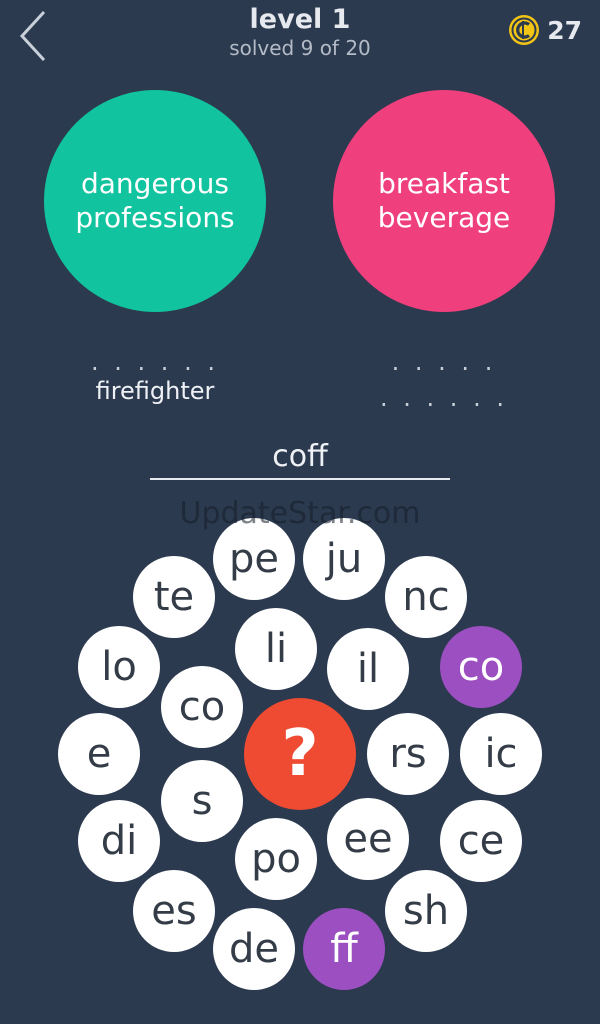 The height and width of the screenshot is (1024, 600). Describe the element at coordinates (368, 669) in the screenshot. I see `tile-il: il` at that location.